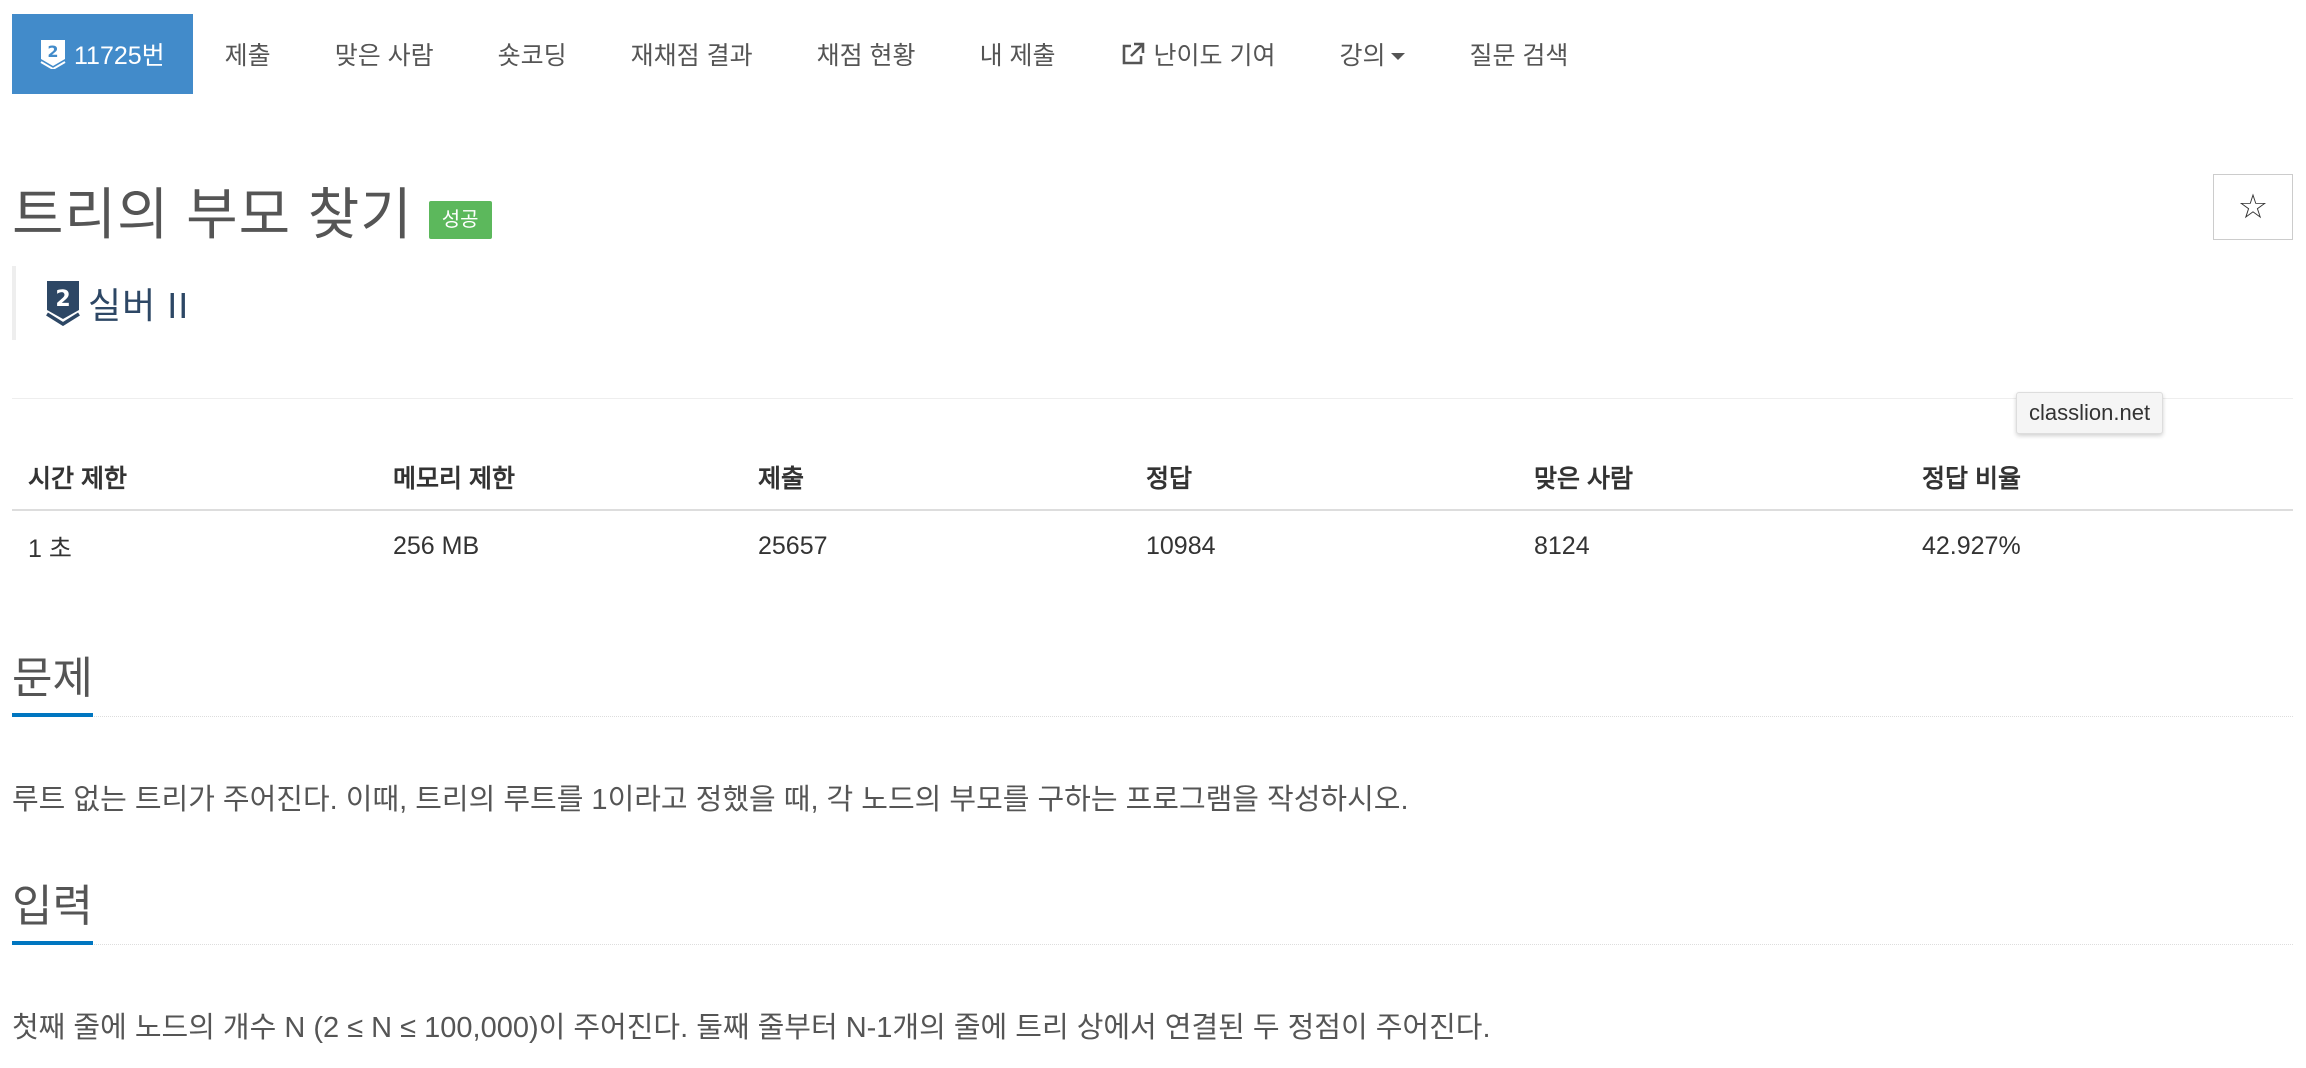  Describe the element at coordinates (532, 54) in the screenshot. I see `nav-shortcoding: 숏코딩` at that location.